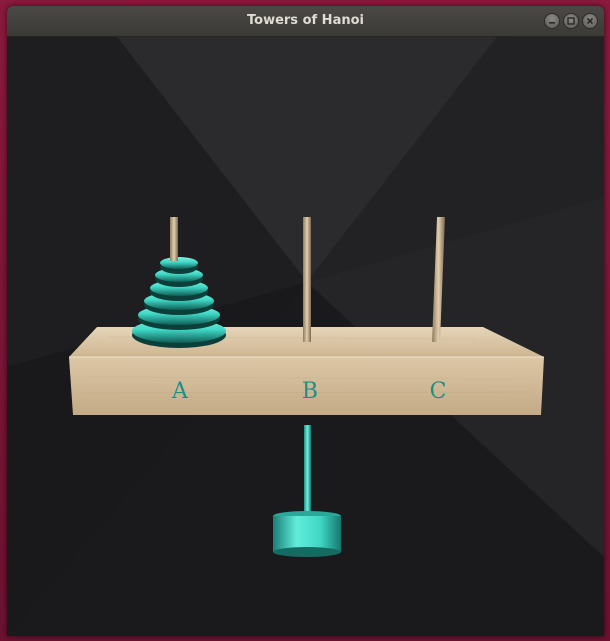 The height and width of the screenshot is (641, 610). What do you see at coordinates (307, 491) in the screenshot?
I see `disk-picker` at bounding box center [307, 491].